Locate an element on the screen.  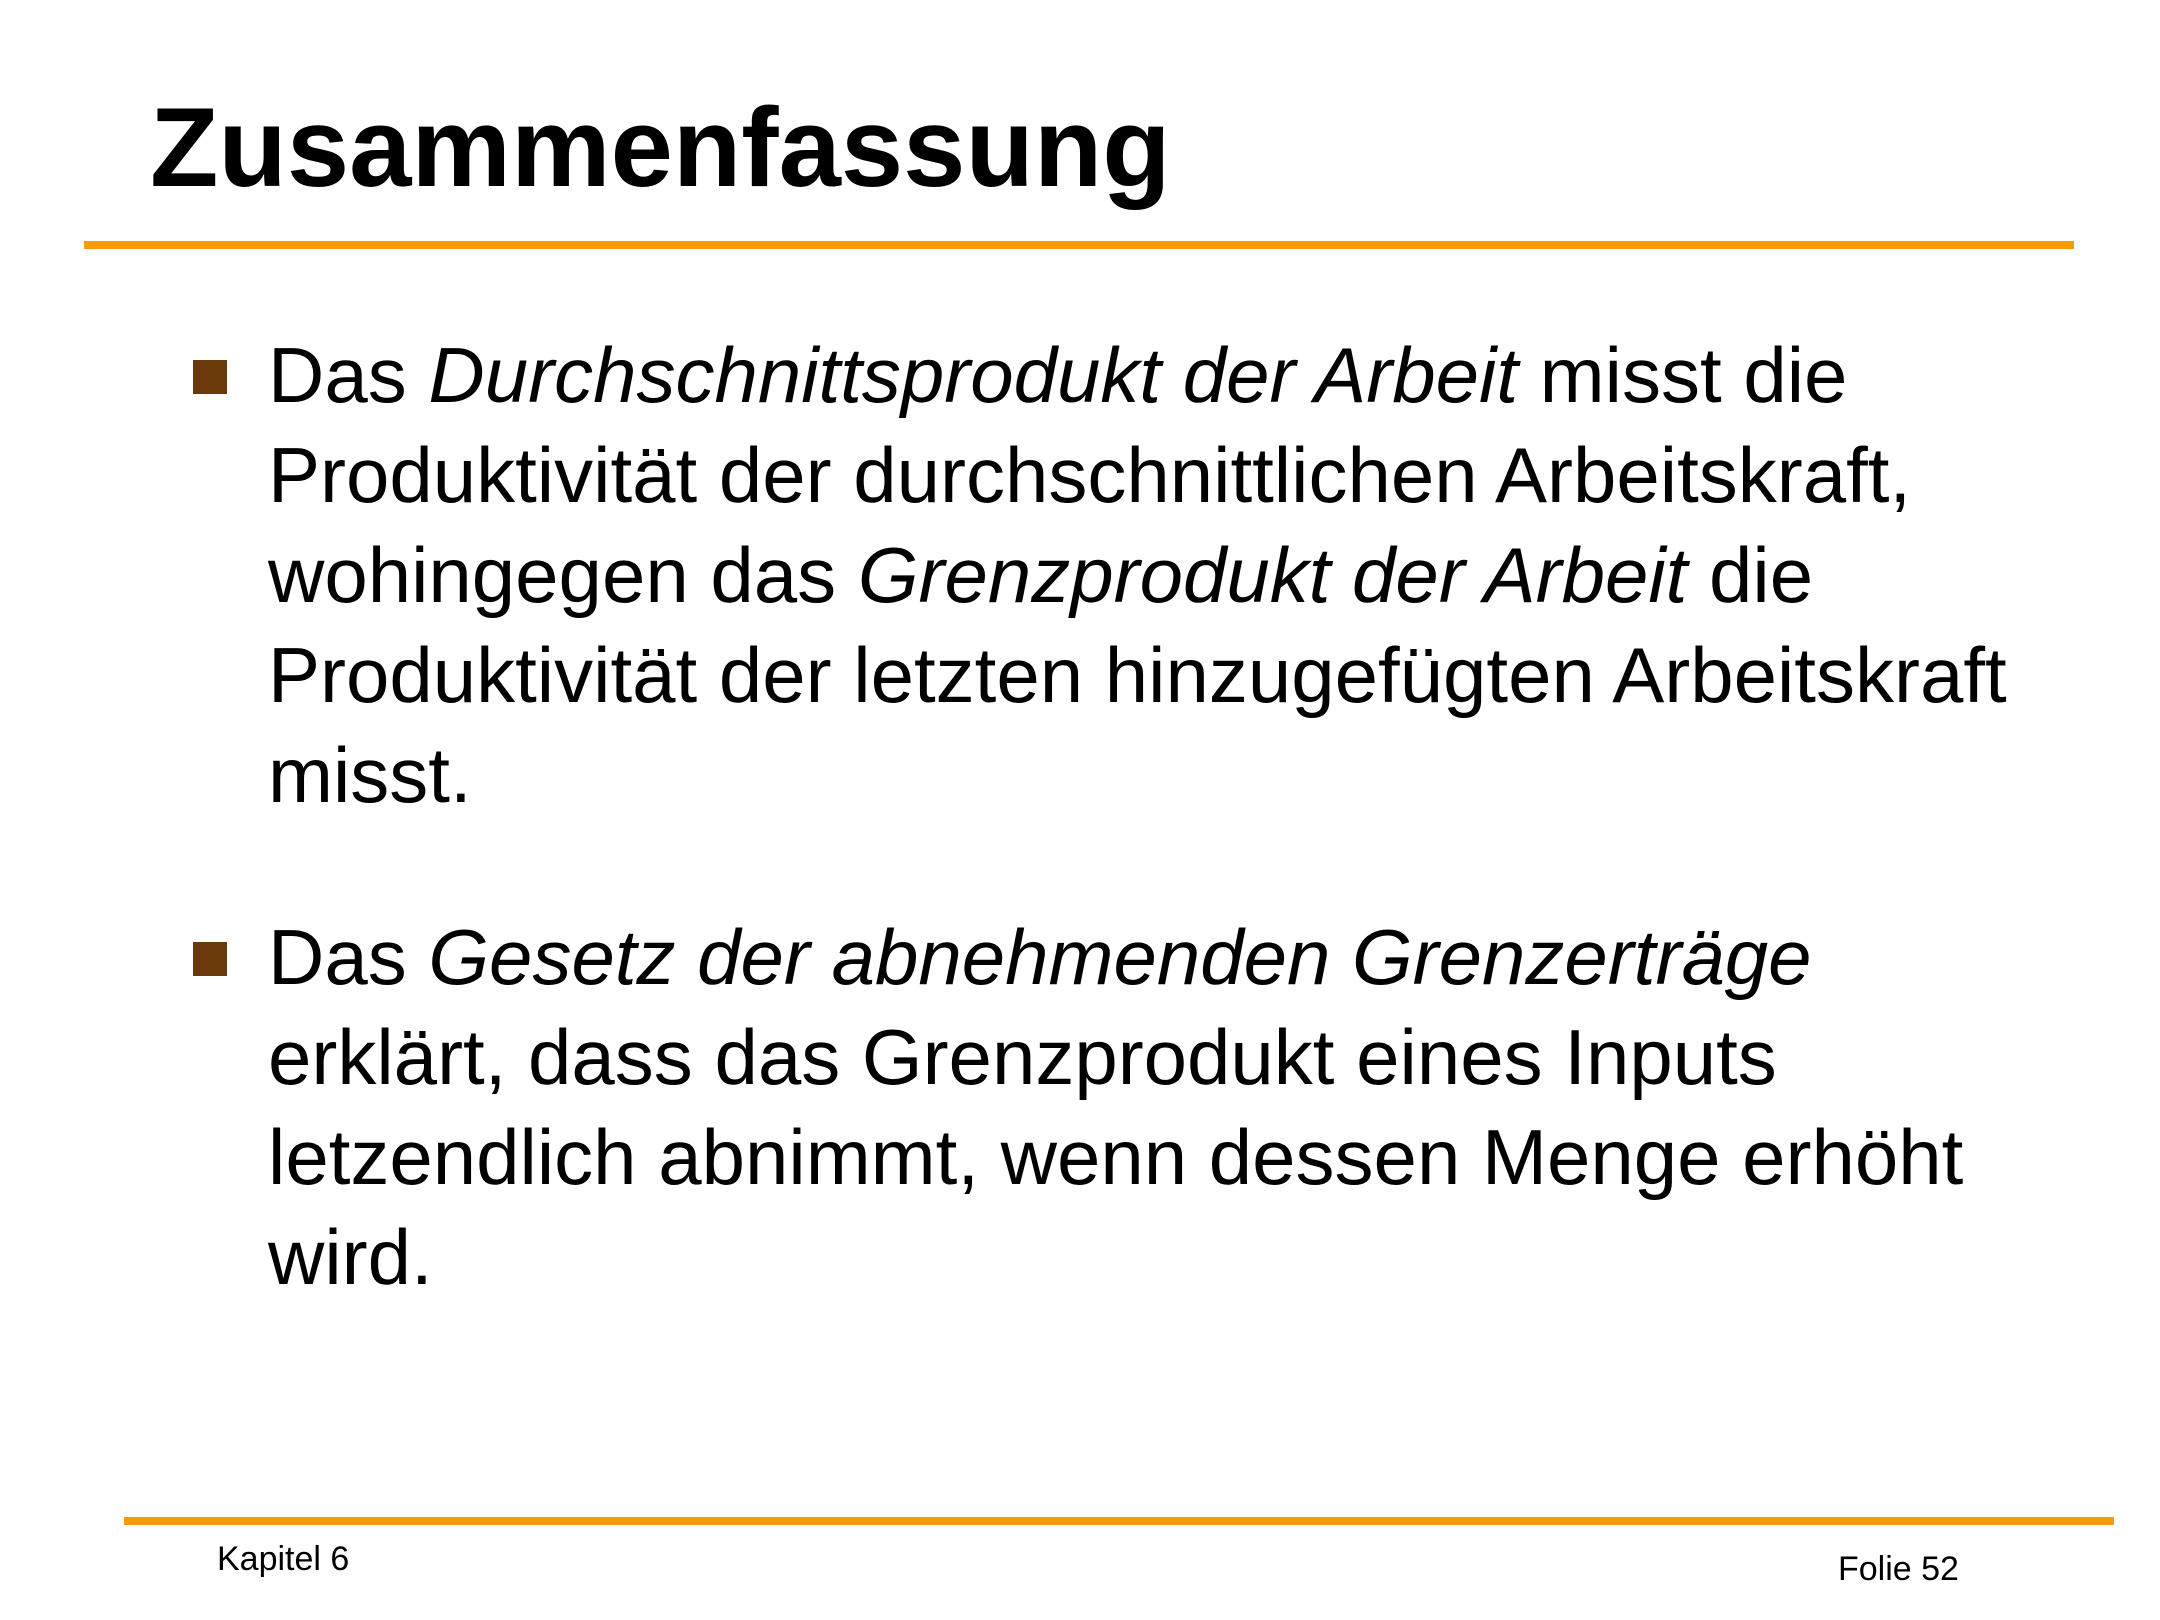
footer-divider is located at coordinates (1119, 1521).